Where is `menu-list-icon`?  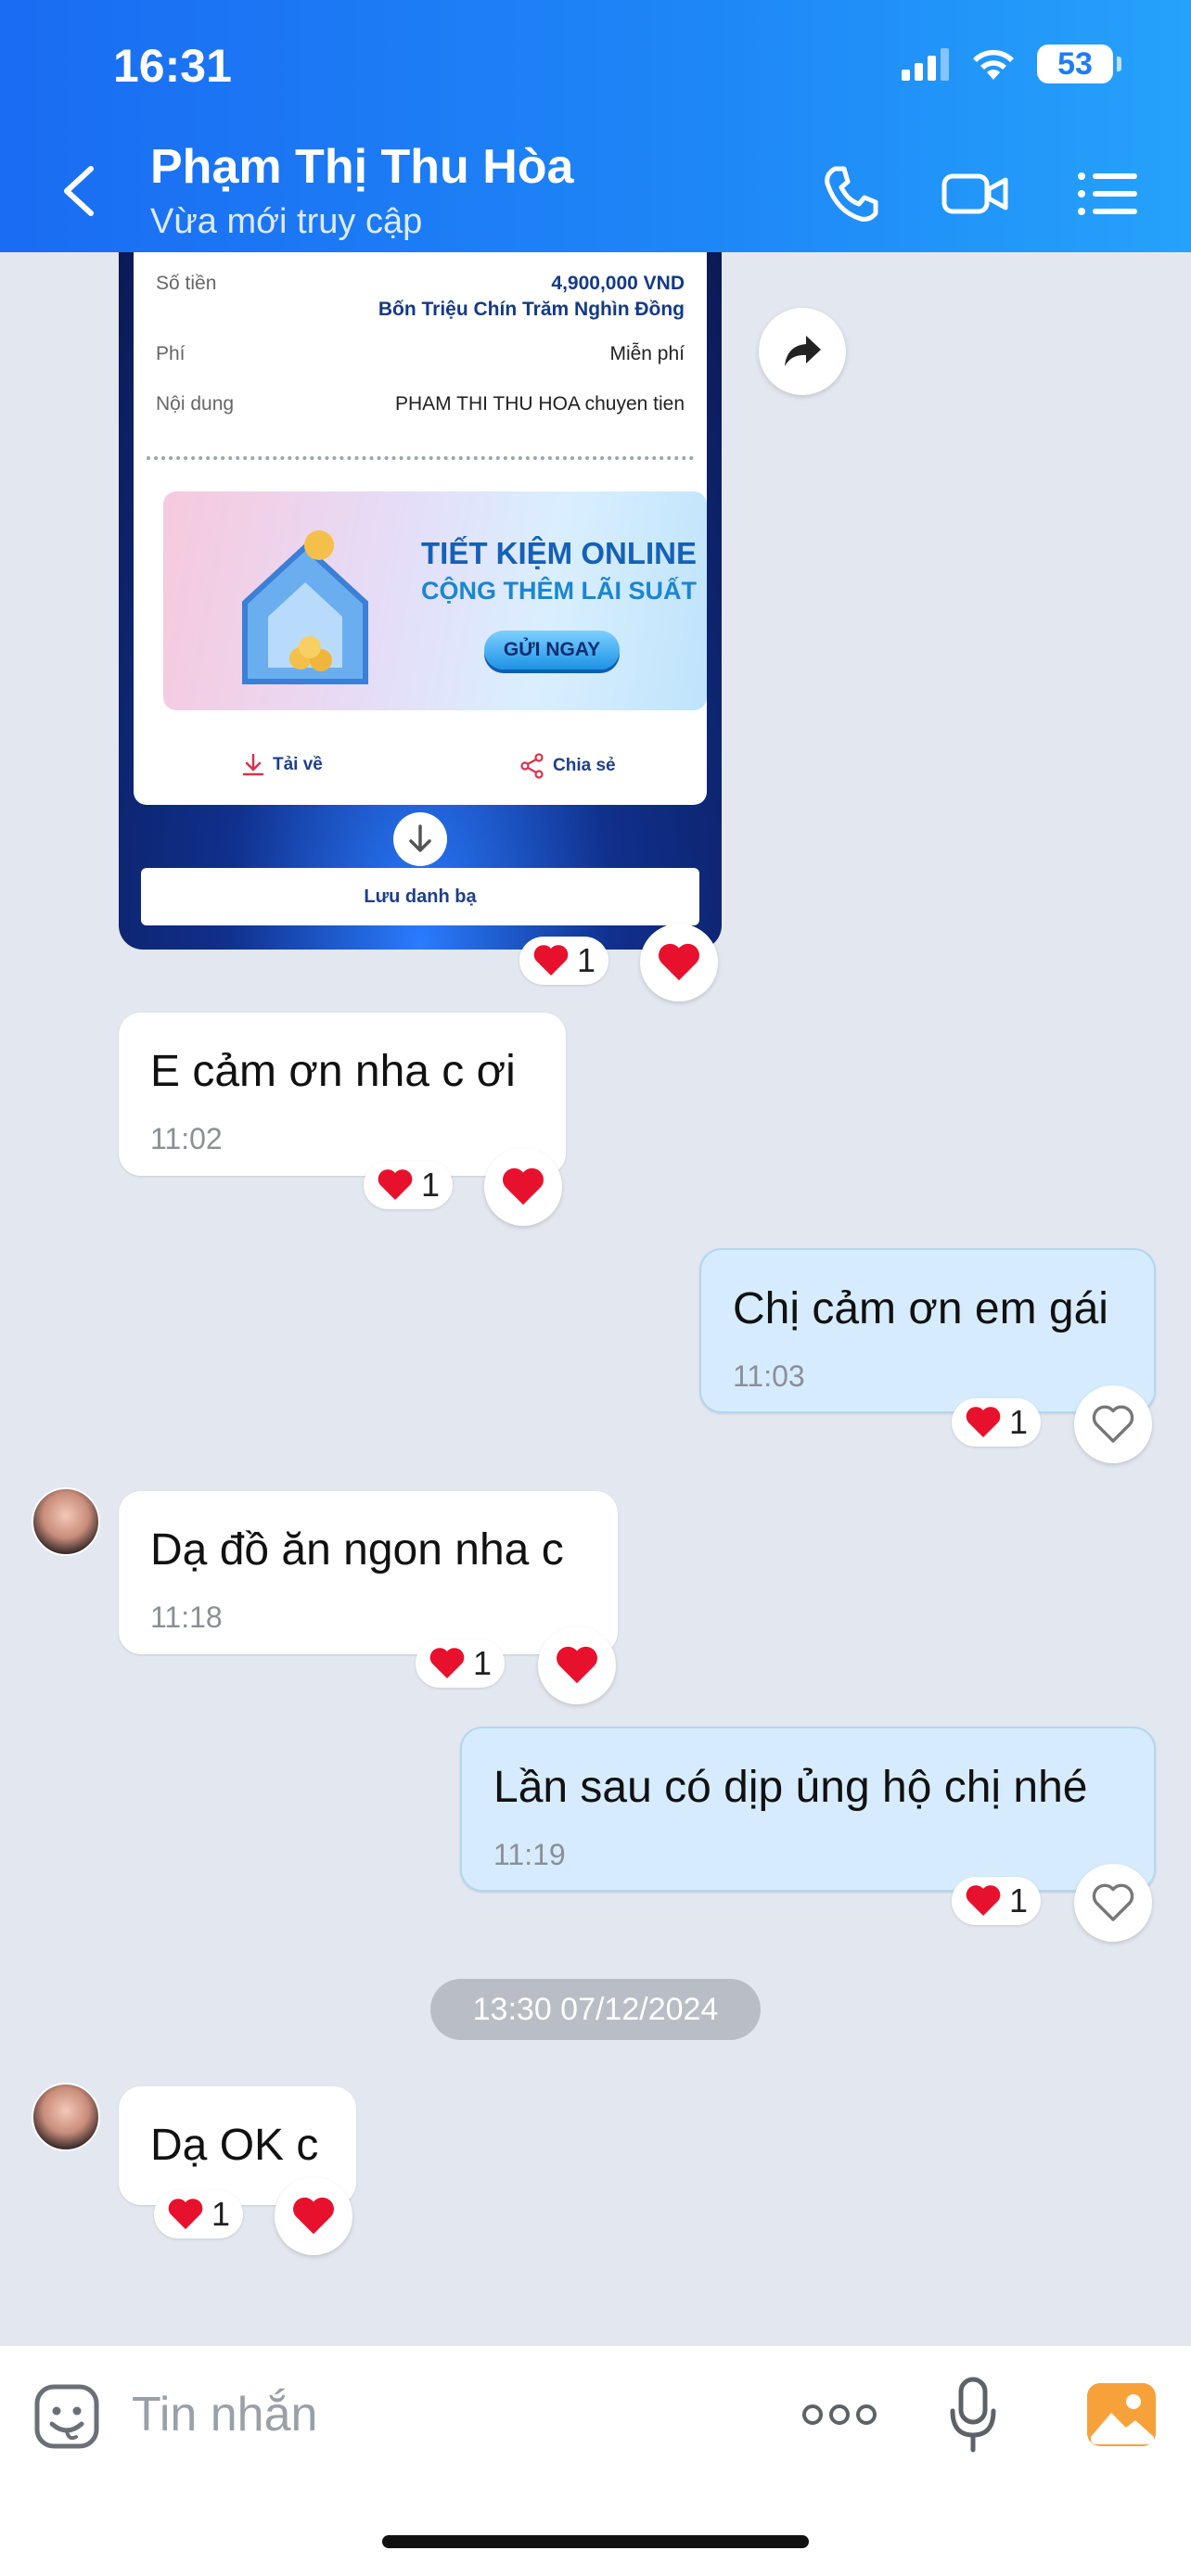
menu-list-icon is located at coordinates (1108, 193).